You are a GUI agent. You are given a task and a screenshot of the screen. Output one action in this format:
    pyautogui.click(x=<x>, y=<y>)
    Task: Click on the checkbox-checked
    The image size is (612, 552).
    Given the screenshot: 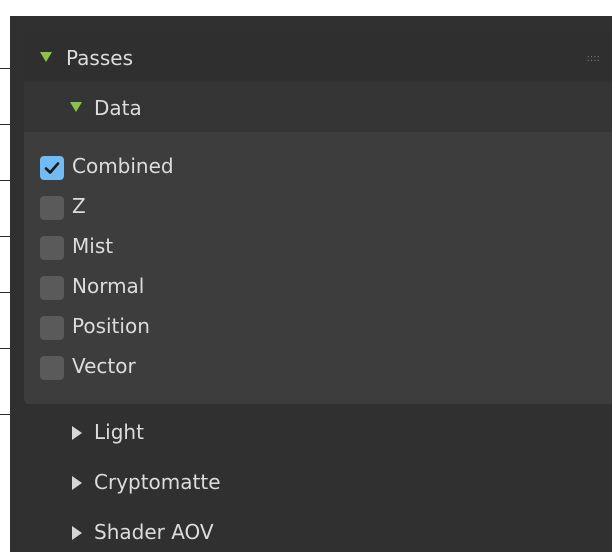 What is the action you would take?
    pyautogui.click(x=52, y=168)
    